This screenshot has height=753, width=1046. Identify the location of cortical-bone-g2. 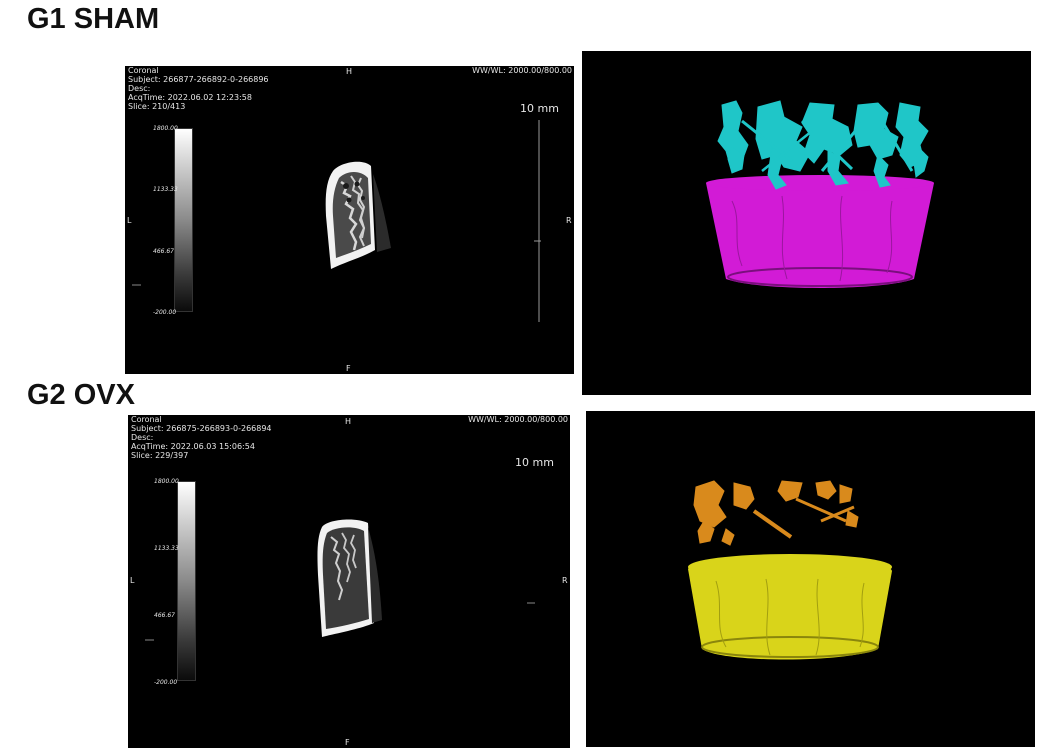
(790, 607).